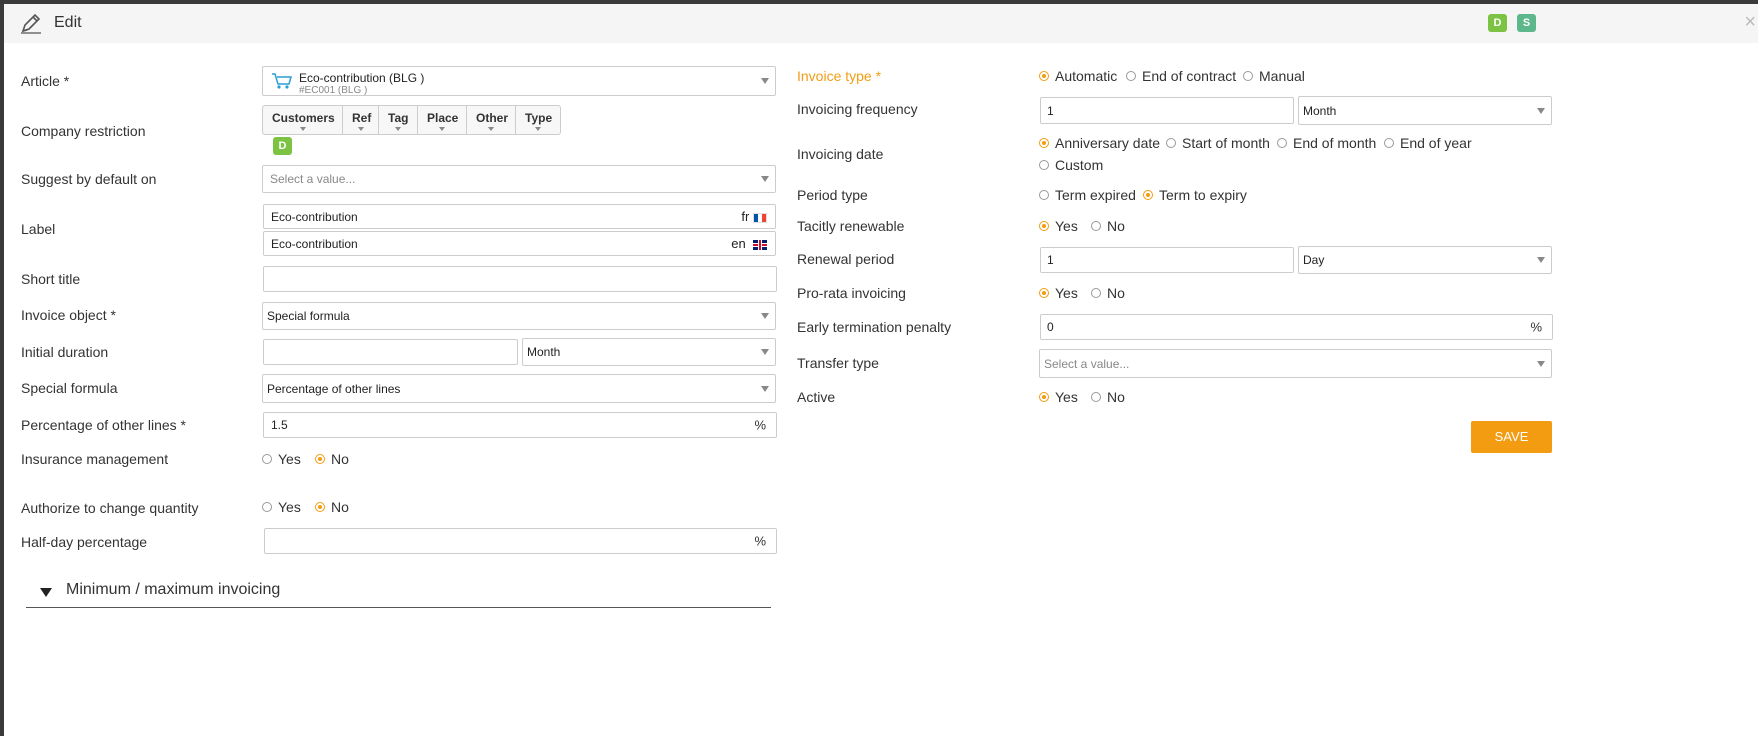 The width and height of the screenshot is (1758, 736). I want to click on authorize-yes-radio: Yes, so click(281, 507).